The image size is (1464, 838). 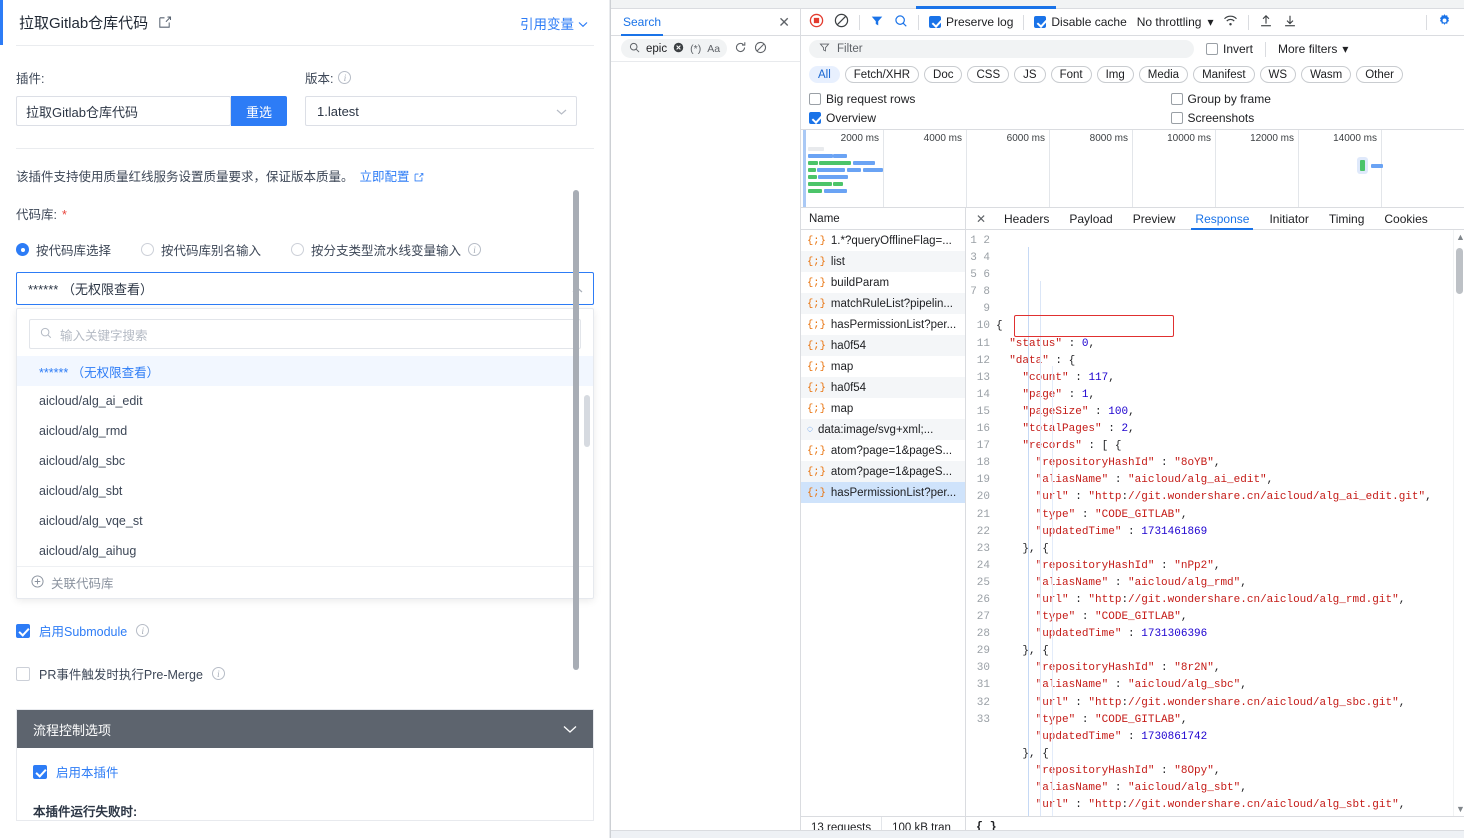 What do you see at coordinates (1313, 49) in the screenshot?
I see `more-filters-button: More filters ▾` at bounding box center [1313, 49].